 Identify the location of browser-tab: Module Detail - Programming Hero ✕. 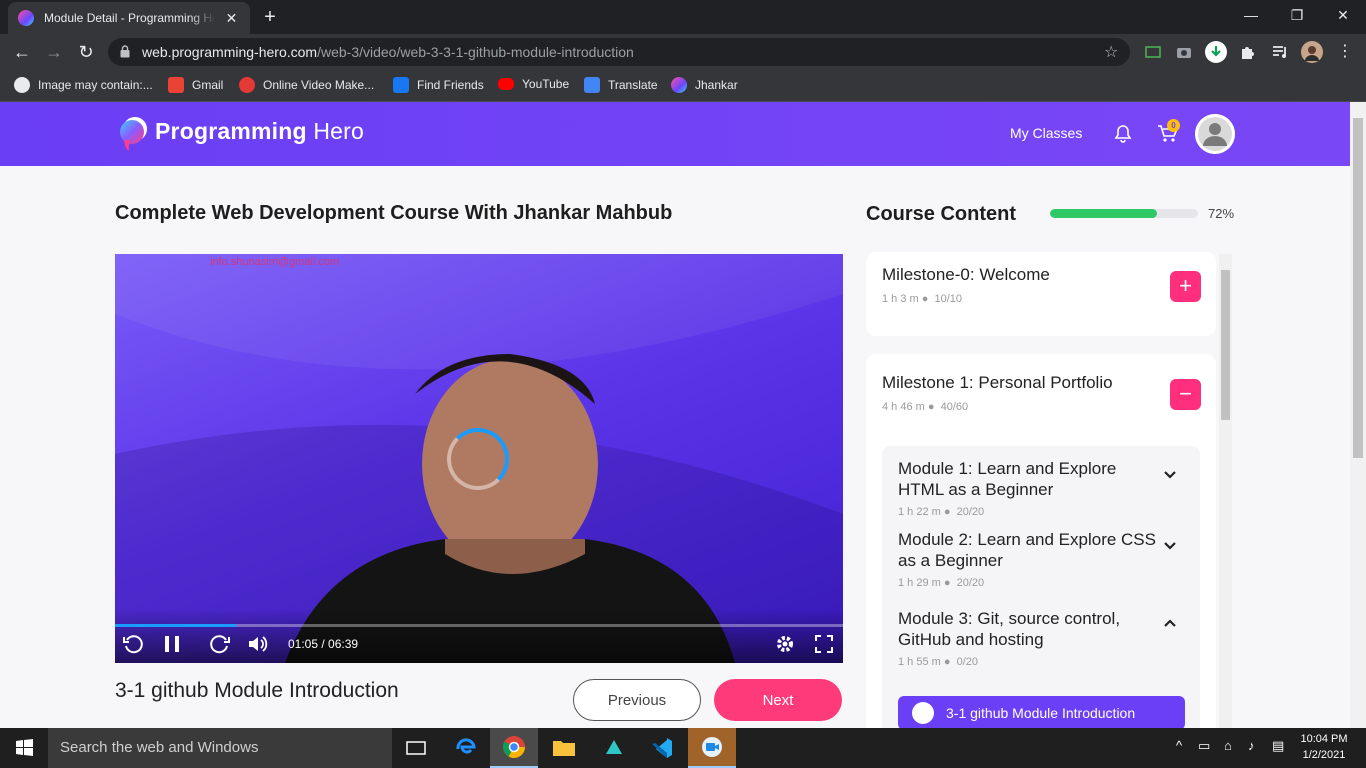
(129, 18).